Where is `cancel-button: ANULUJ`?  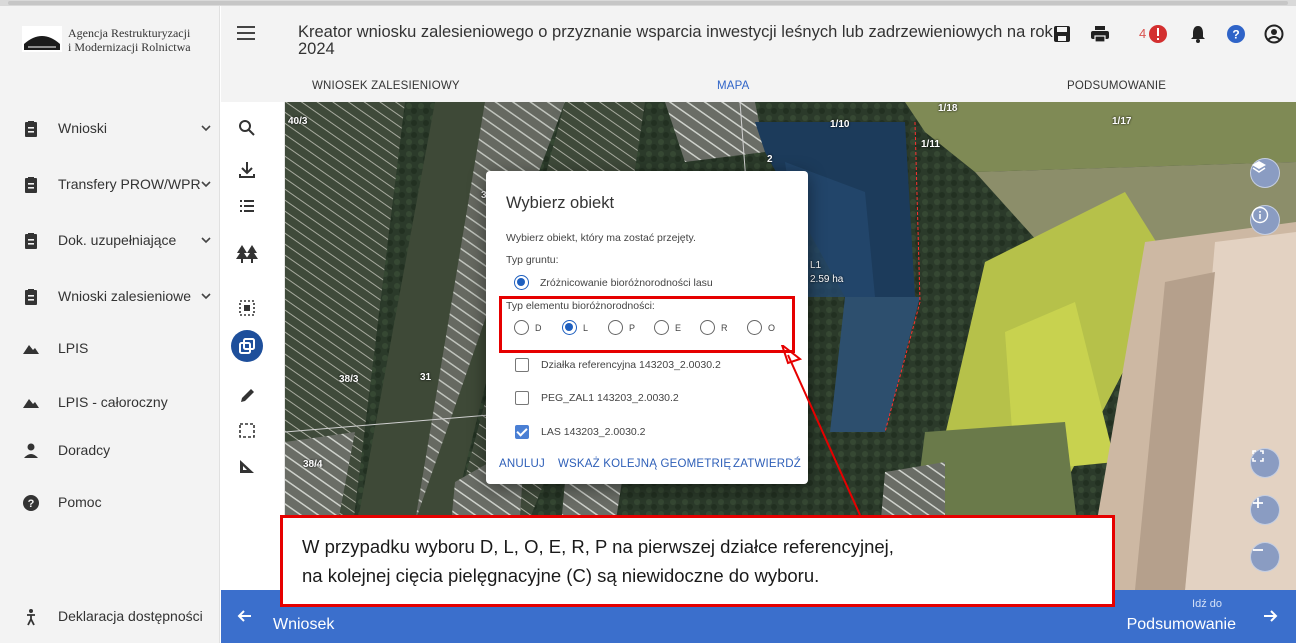
cancel-button: ANULUJ is located at coordinates (522, 464).